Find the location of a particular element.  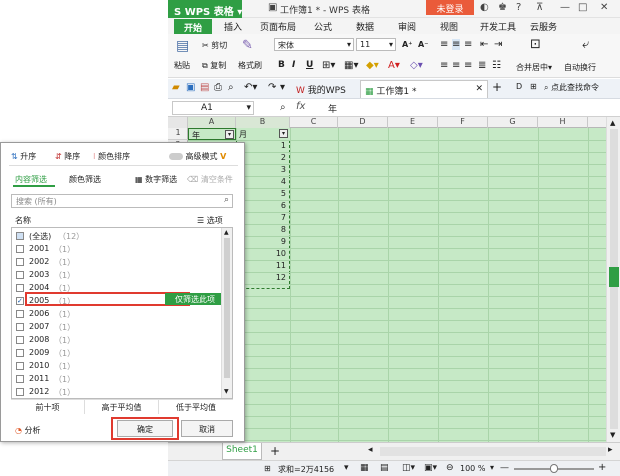

select-all-corner is located at coordinates (178, 122).